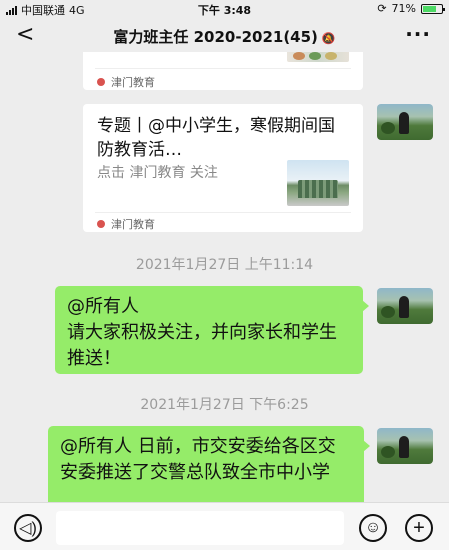 Image resolution: width=449 pixels, height=550 pixels. I want to click on plus-icon: +, so click(419, 528).